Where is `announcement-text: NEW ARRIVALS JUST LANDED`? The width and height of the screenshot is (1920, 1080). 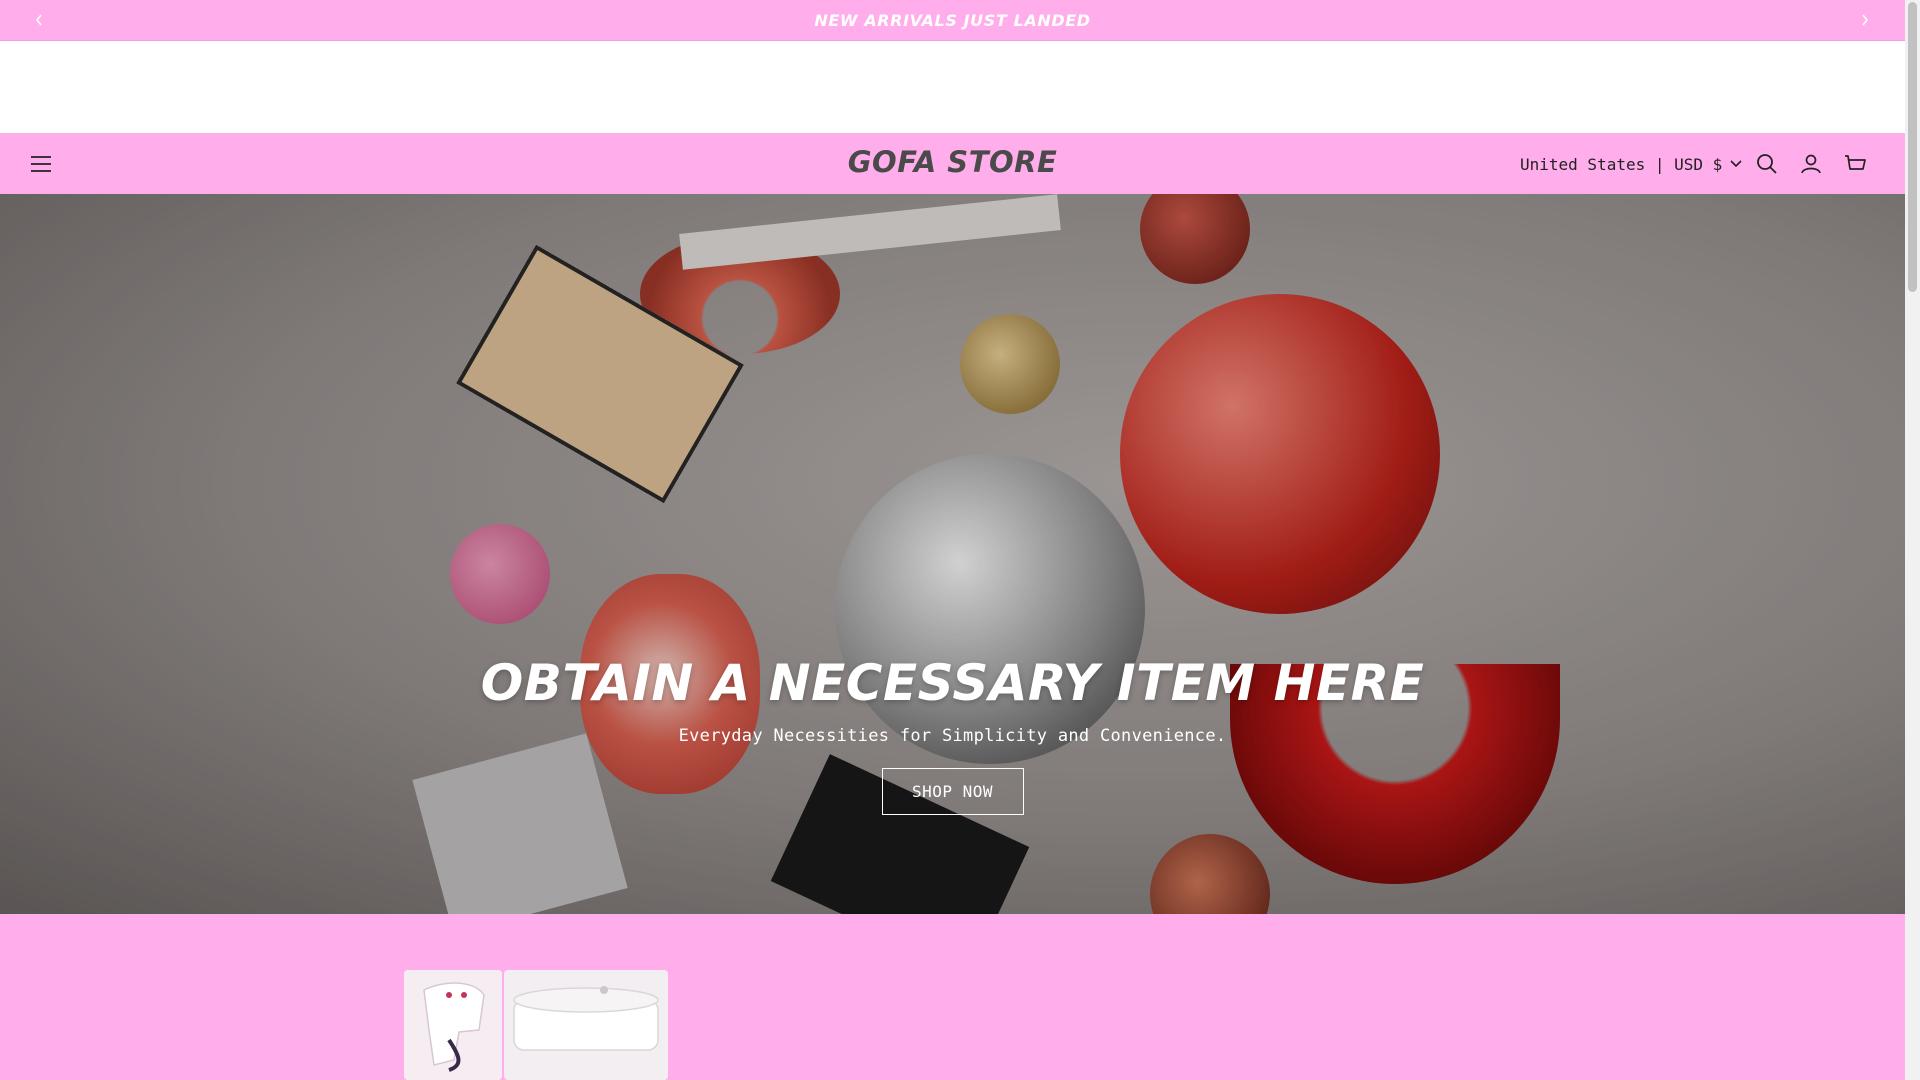 announcement-text: NEW ARRIVALS JUST LANDED is located at coordinates (952, 20).